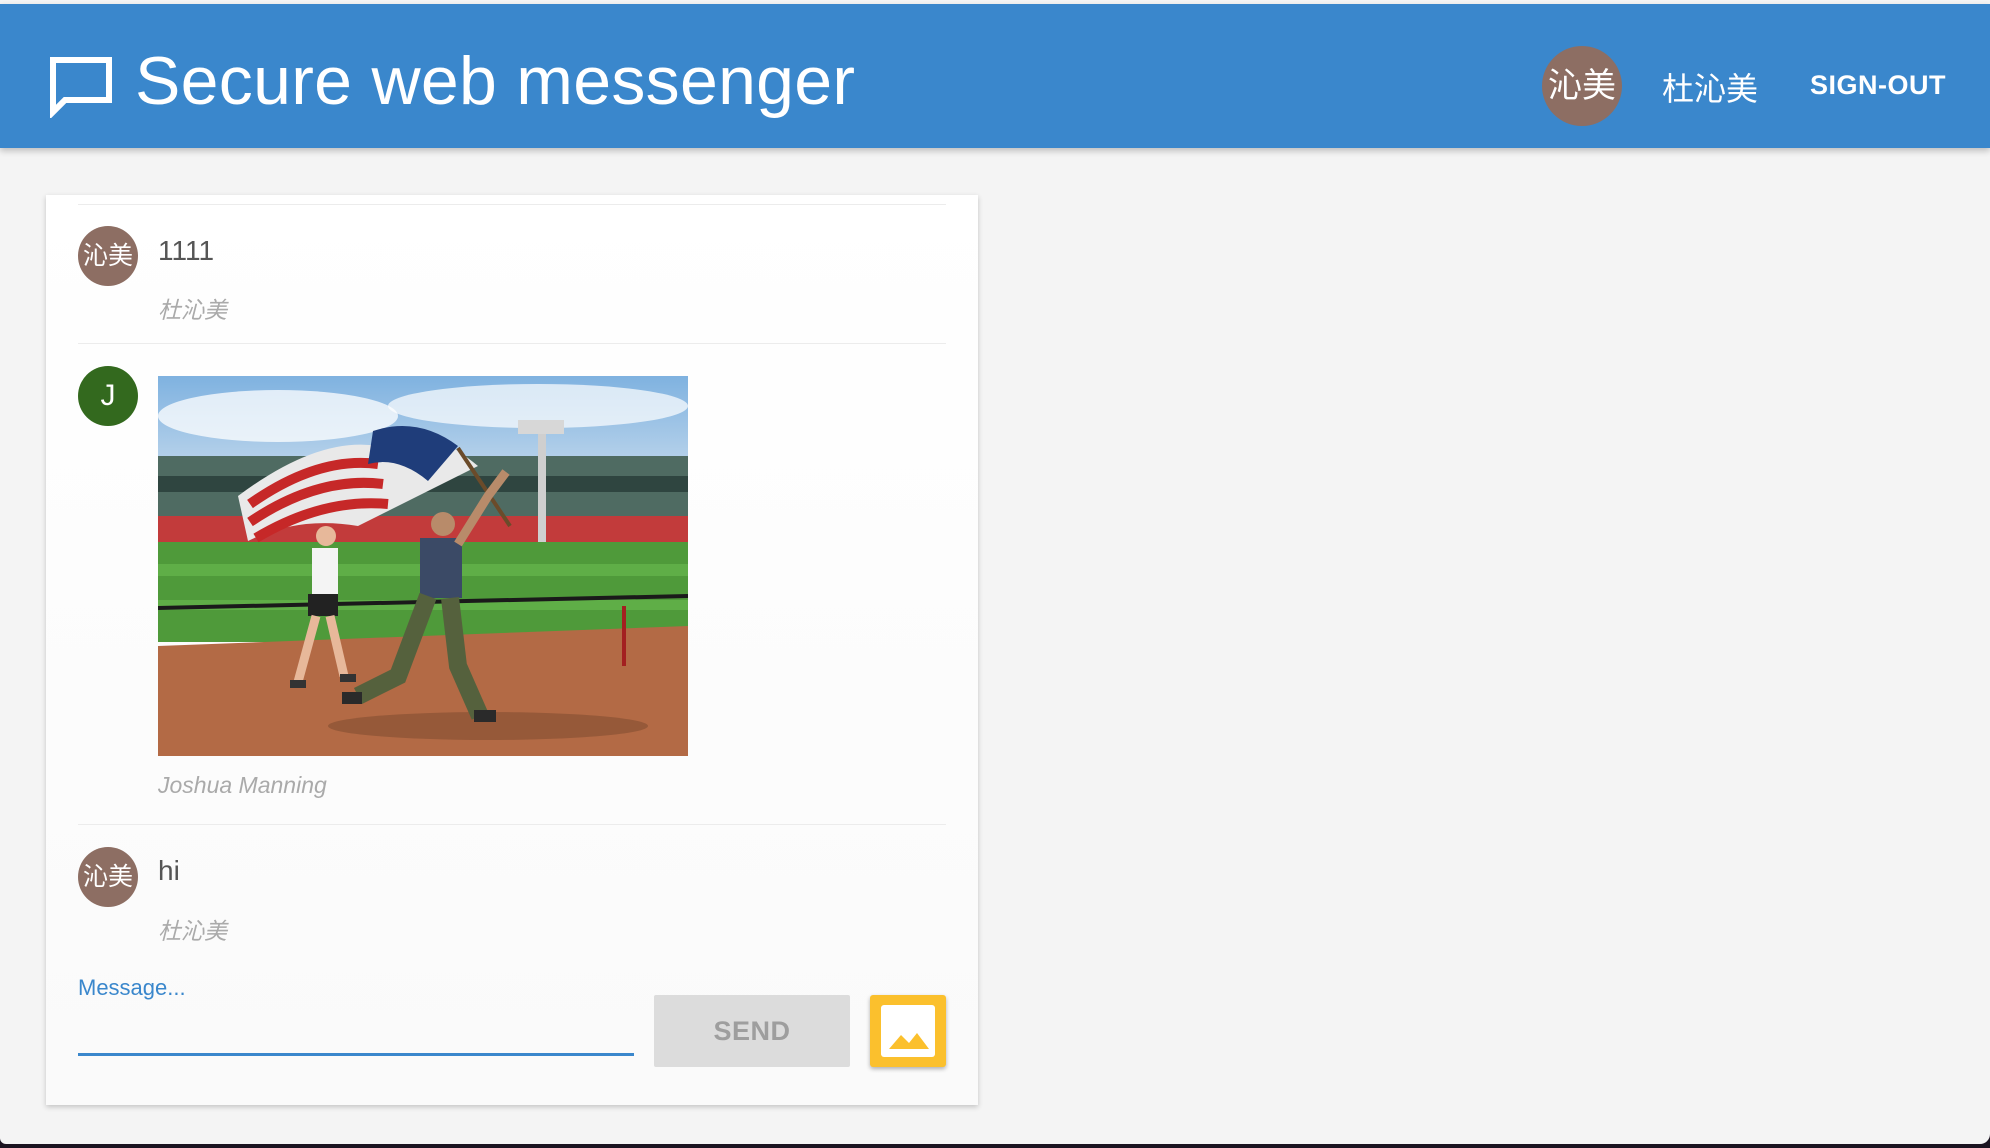 The image size is (1990, 1148). Describe the element at coordinates (752, 1031) in the screenshot. I see `send-button: SEND` at that location.